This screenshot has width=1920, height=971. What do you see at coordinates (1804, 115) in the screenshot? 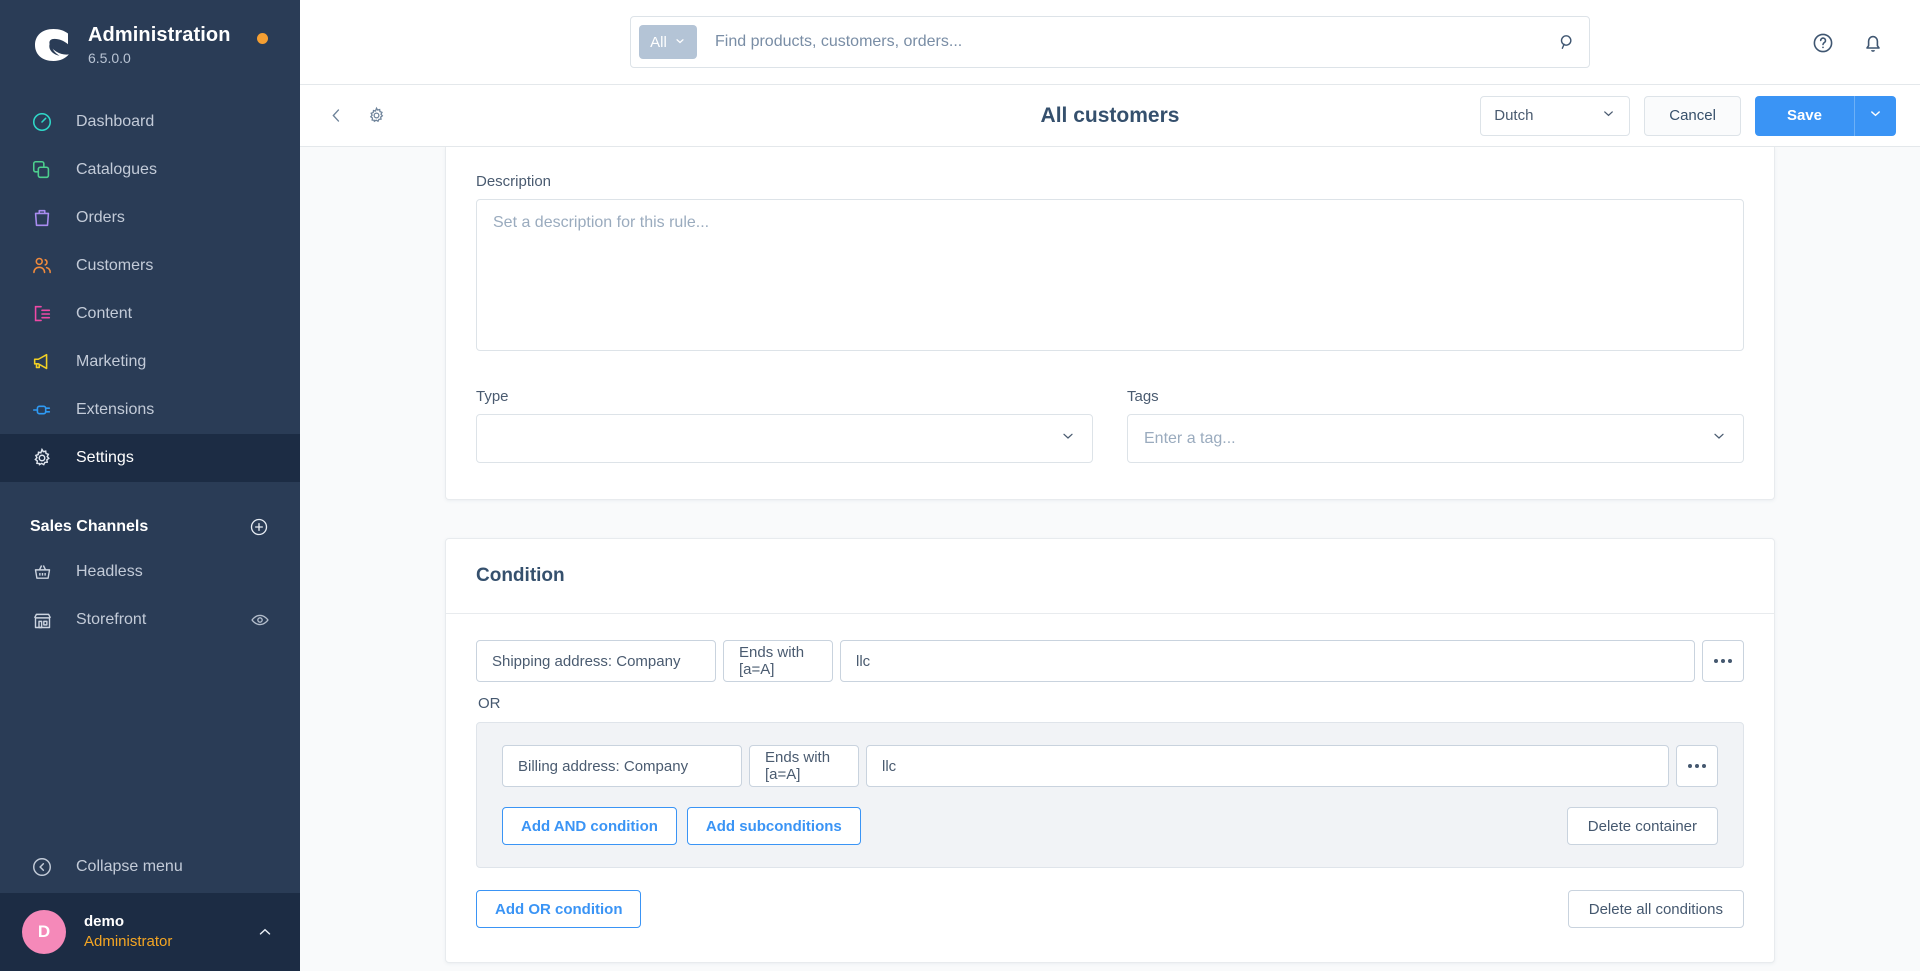
I see `save-button: Save` at bounding box center [1804, 115].